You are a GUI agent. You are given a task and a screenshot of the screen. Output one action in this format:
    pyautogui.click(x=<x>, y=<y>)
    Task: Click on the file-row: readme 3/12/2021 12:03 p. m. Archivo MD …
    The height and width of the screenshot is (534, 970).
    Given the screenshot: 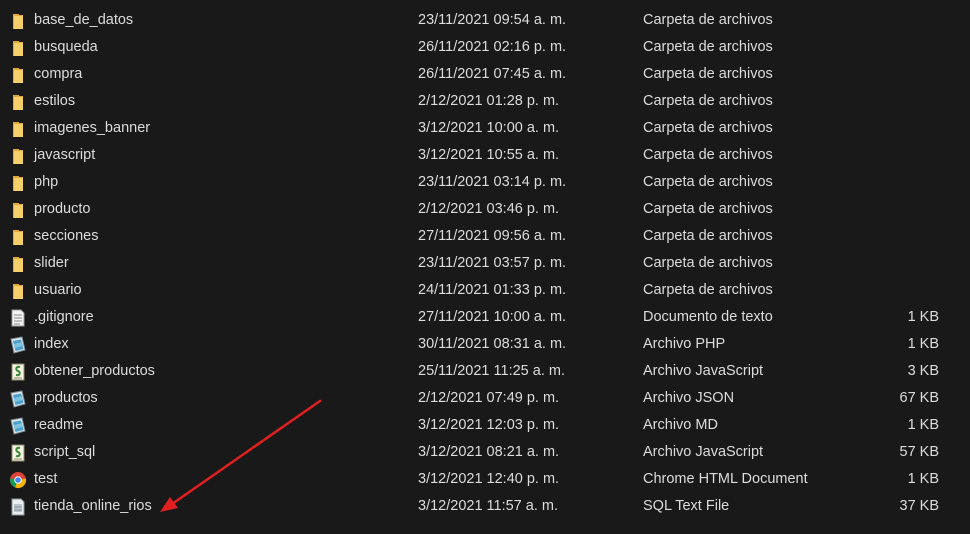 What is the action you would take?
    pyautogui.click(x=485, y=425)
    